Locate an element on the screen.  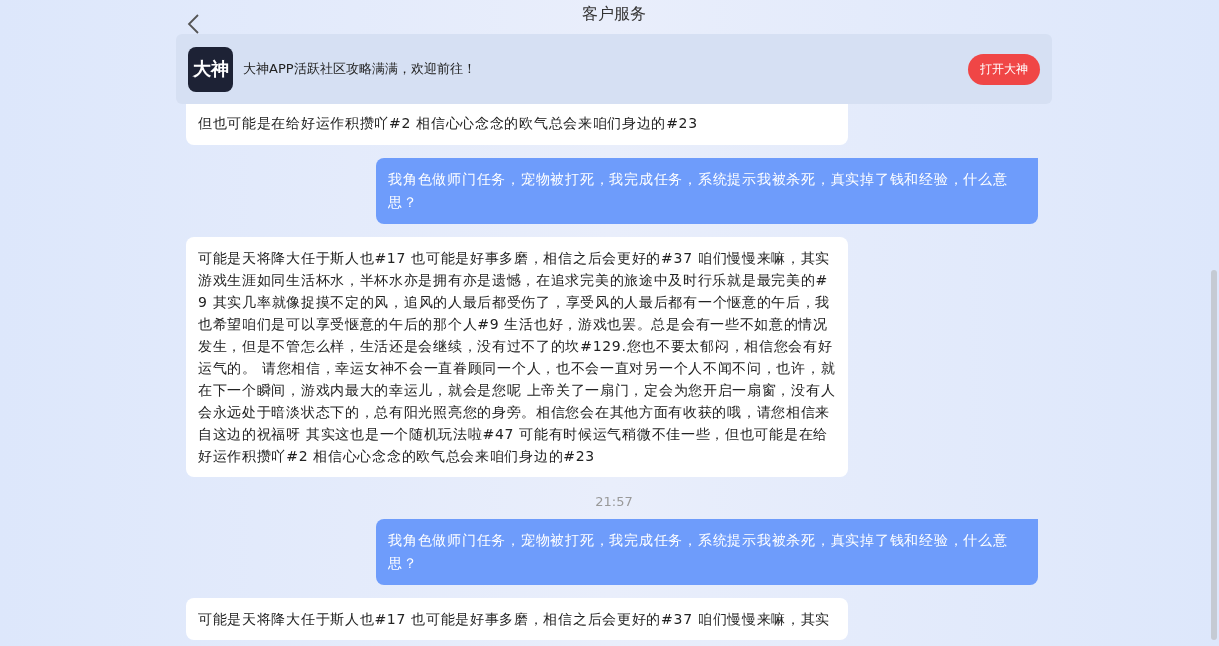
app-icon: 大神 is located at coordinates (210, 69).